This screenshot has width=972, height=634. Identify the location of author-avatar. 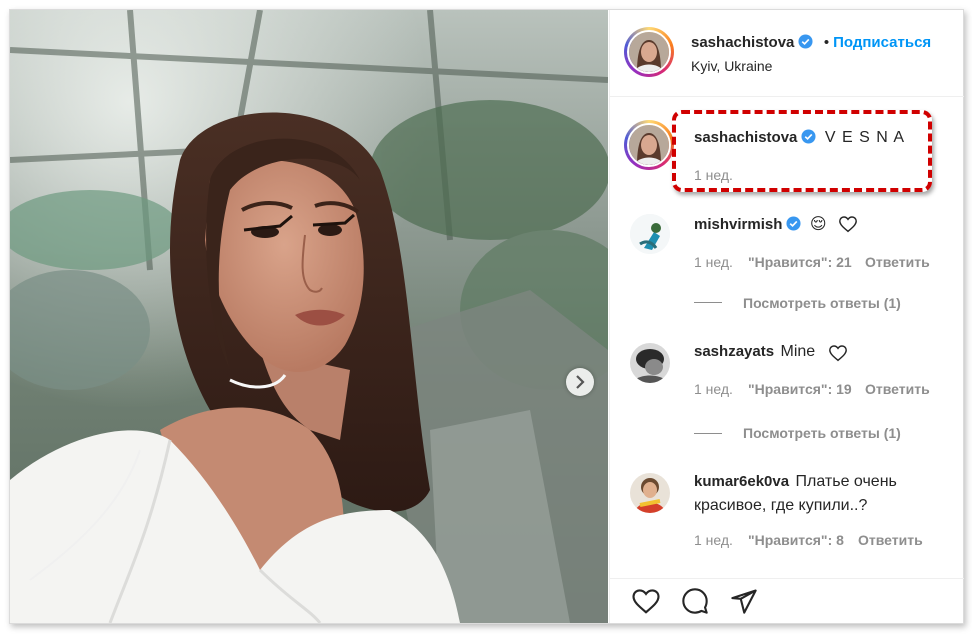
(649, 52).